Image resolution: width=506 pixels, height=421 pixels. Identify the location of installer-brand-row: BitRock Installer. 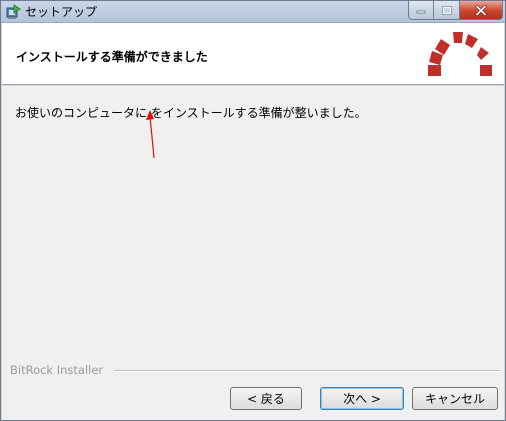
(255, 370).